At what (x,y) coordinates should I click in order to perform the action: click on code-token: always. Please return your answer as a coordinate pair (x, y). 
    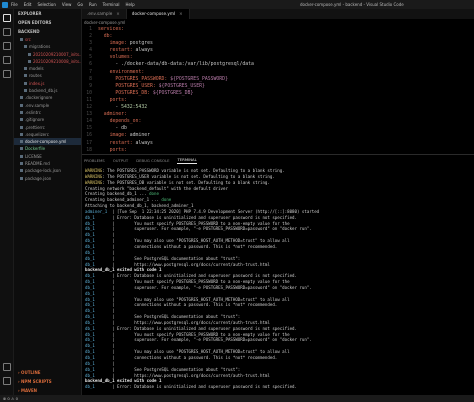
    Looking at the image, I should click on (142, 51).